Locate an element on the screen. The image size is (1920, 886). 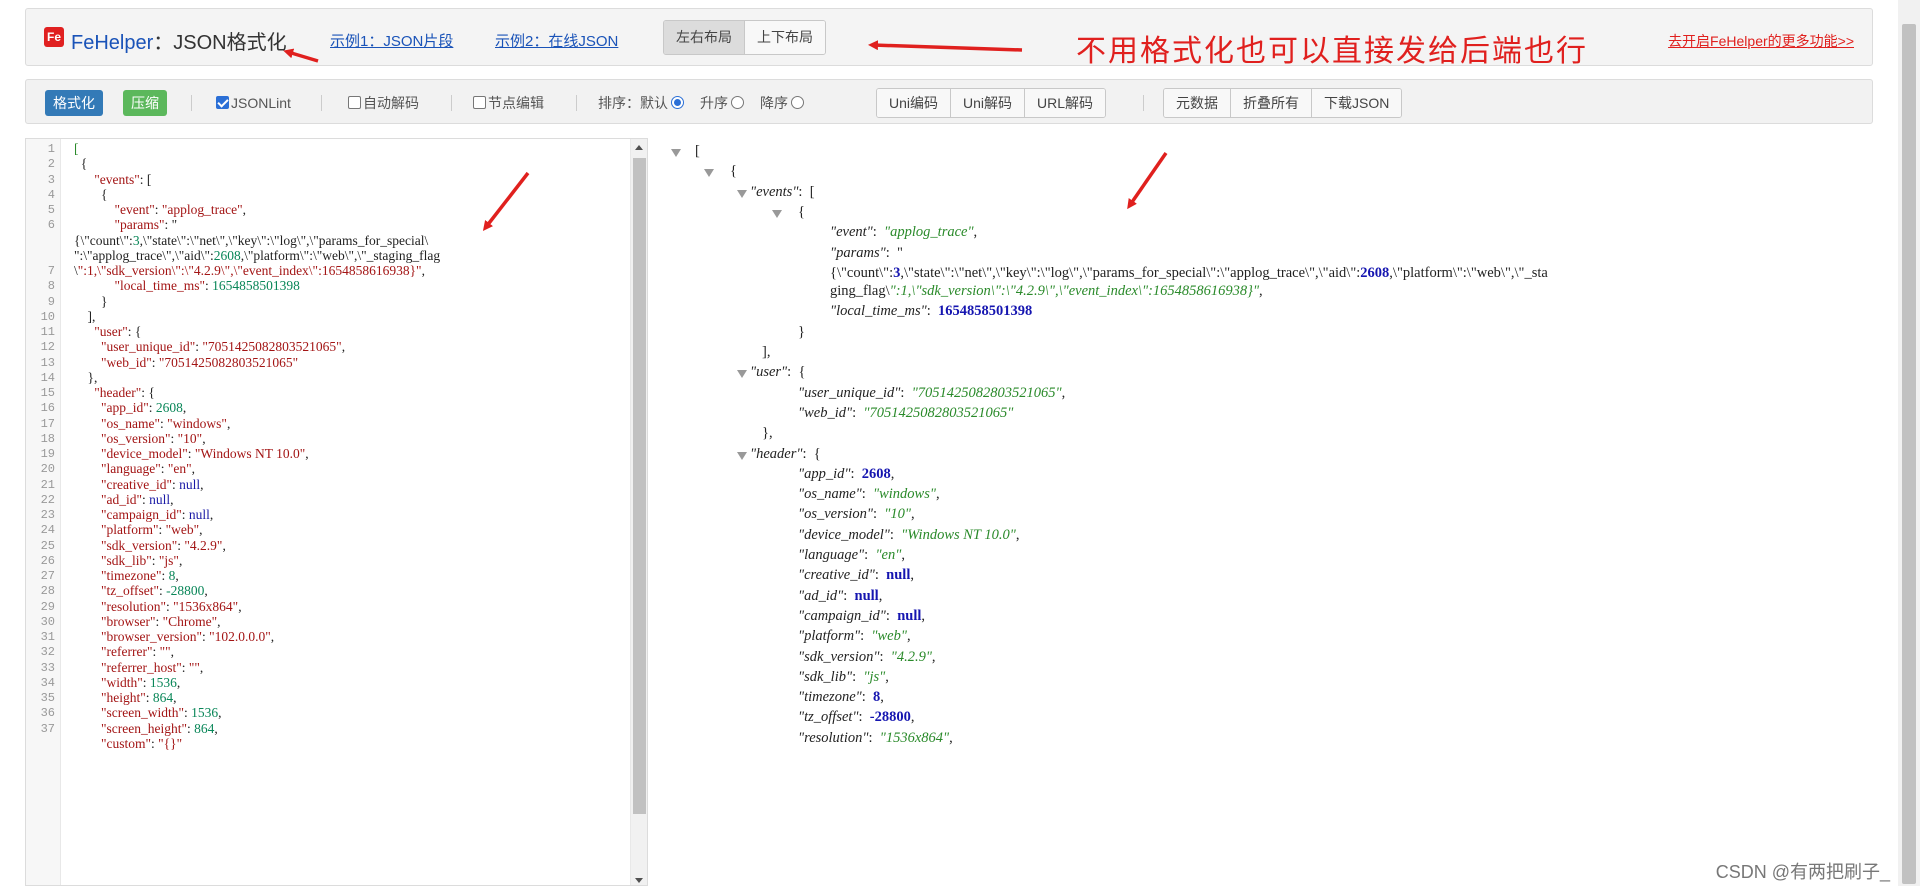
line-number: 10 is located at coordinates (47, 316).